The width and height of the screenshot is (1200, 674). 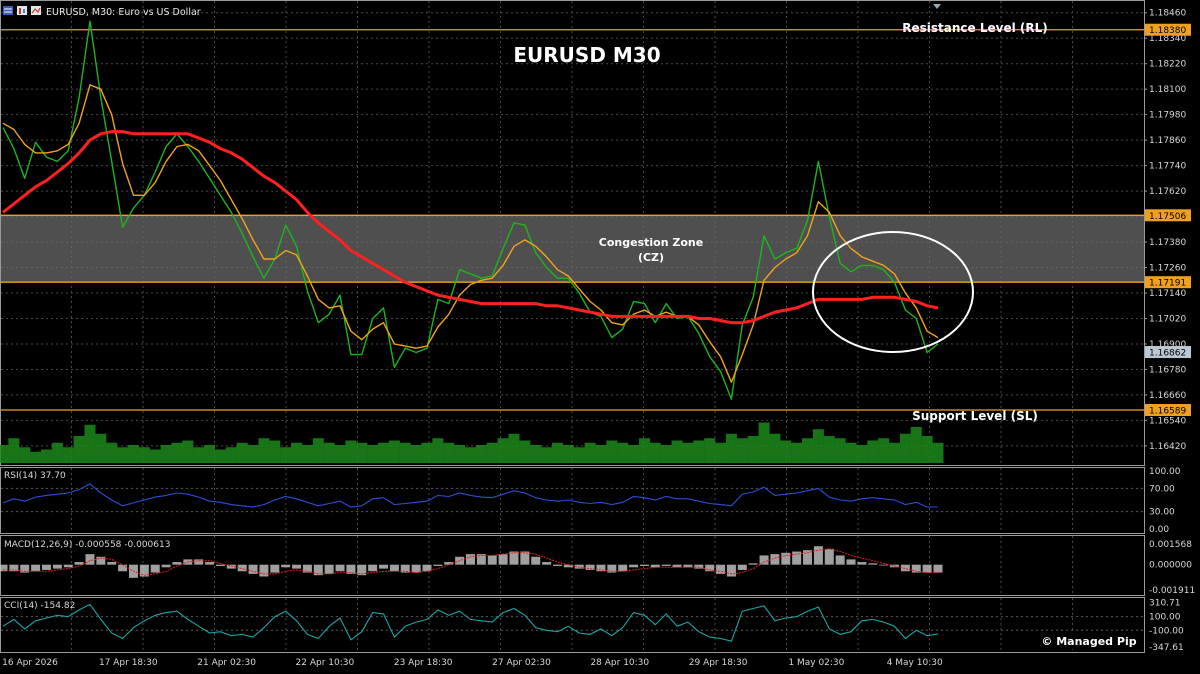 What do you see at coordinates (87, 545) in the screenshot?
I see `macd-label: MACD(12,26,9) -0.000558 -0.000613` at bounding box center [87, 545].